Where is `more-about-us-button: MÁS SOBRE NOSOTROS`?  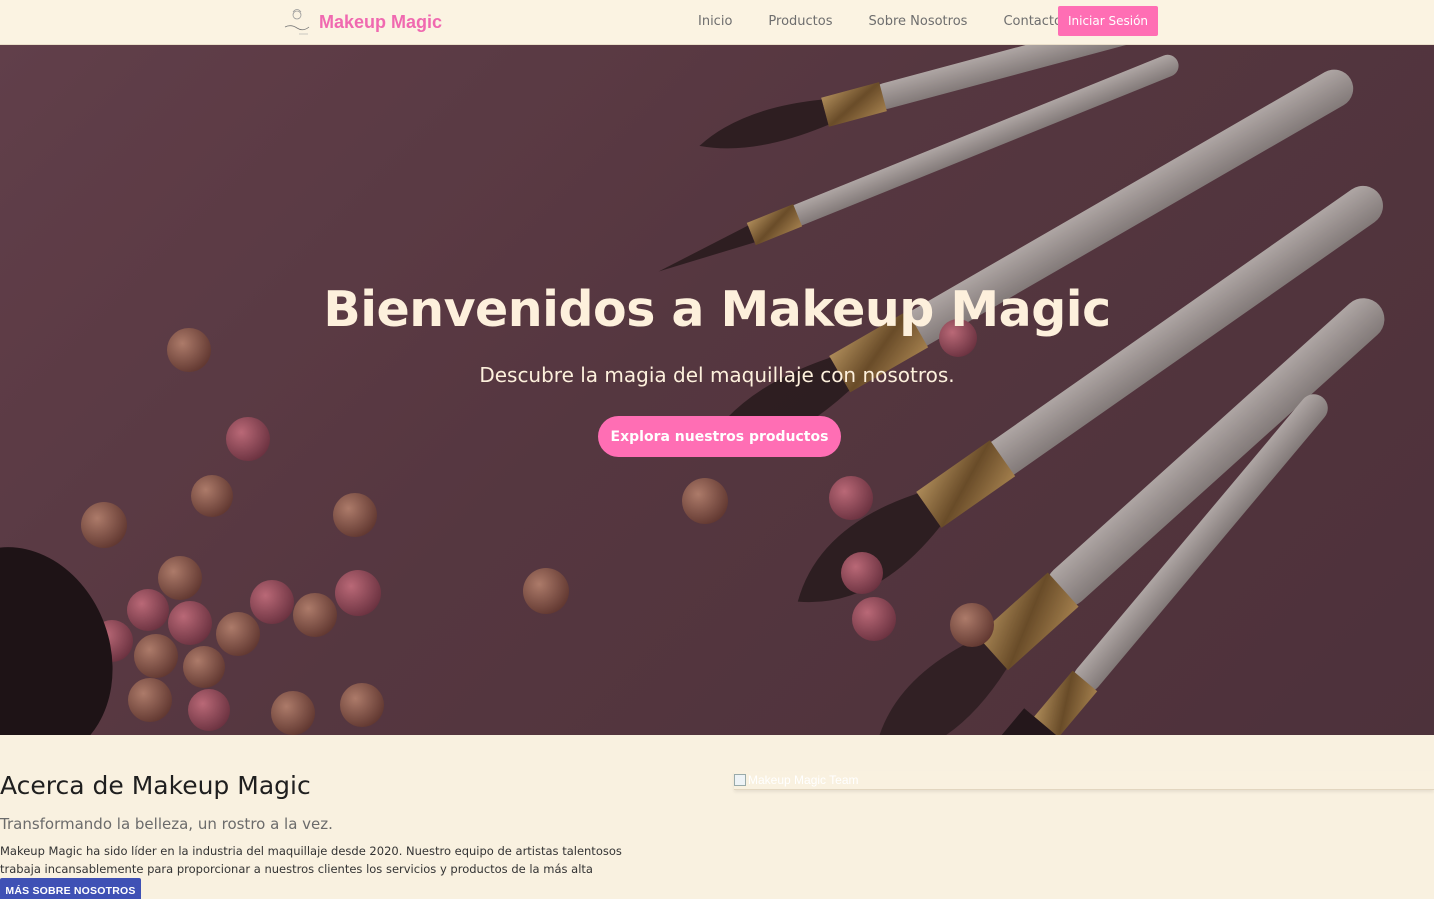
more-about-us-button: MÁS SOBRE NOSOTROS is located at coordinates (70, 888).